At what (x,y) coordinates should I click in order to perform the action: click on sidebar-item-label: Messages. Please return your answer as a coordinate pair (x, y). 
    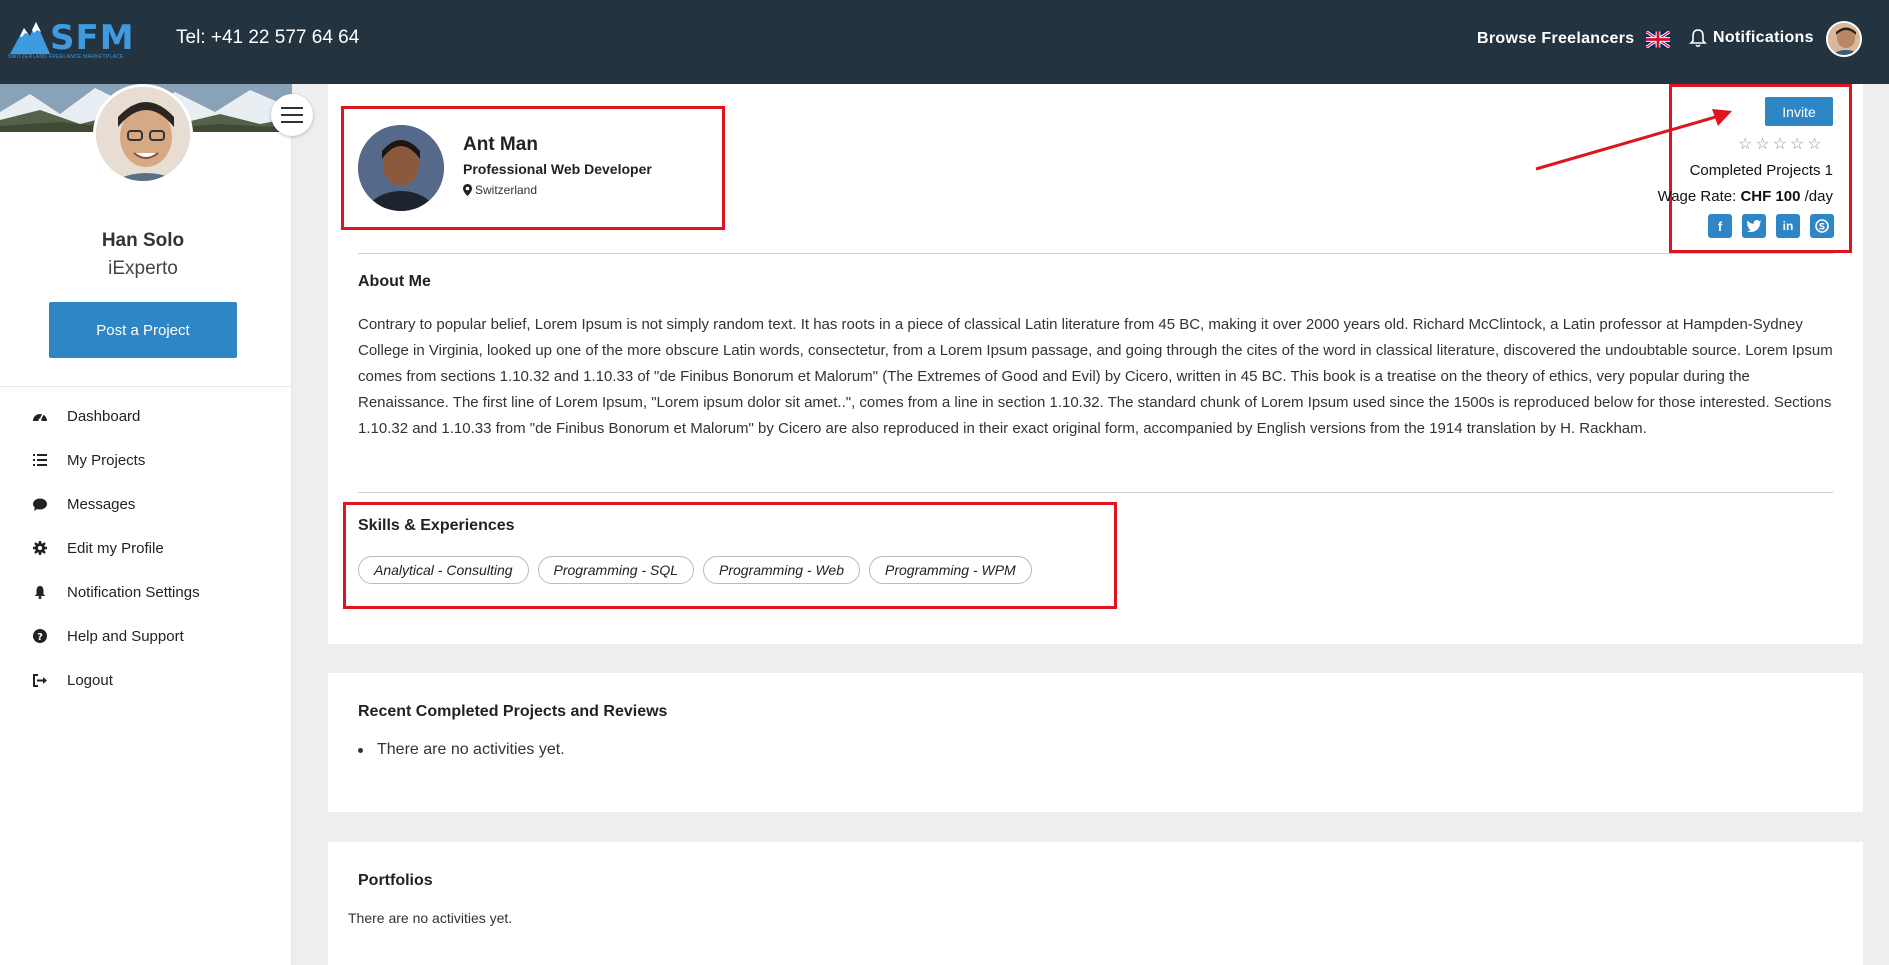
    Looking at the image, I should click on (101, 504).